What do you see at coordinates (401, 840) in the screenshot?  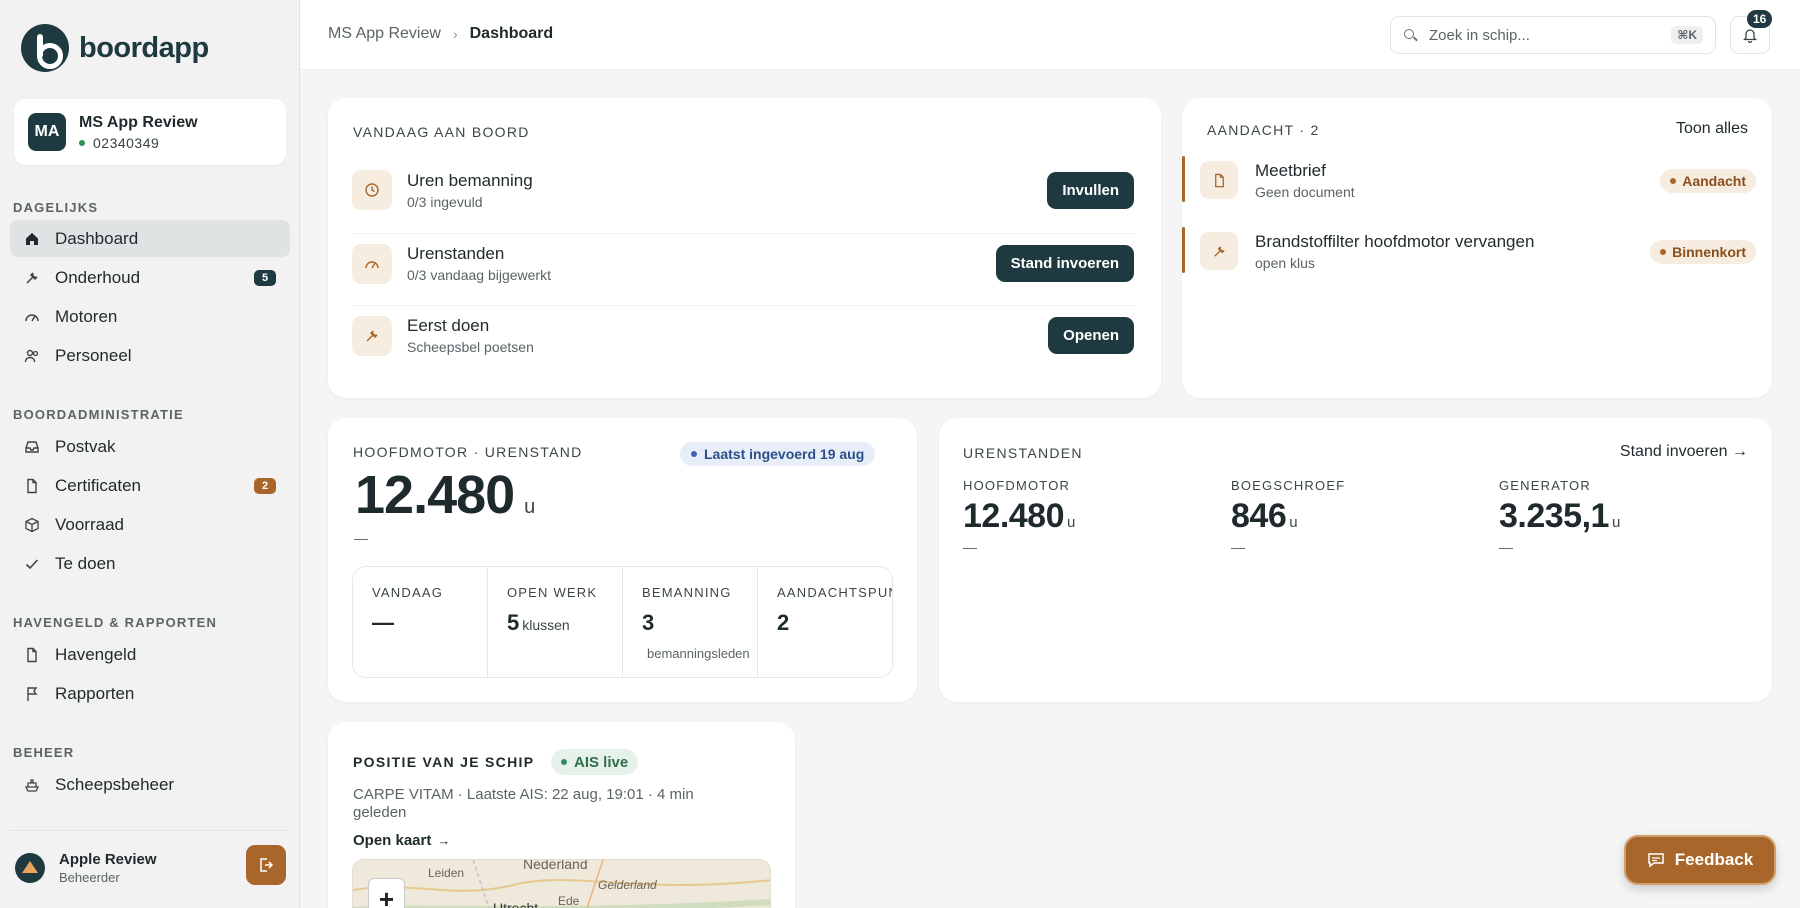 I see `open-map-link: Open kaart →` at bounding box center [401, 840].